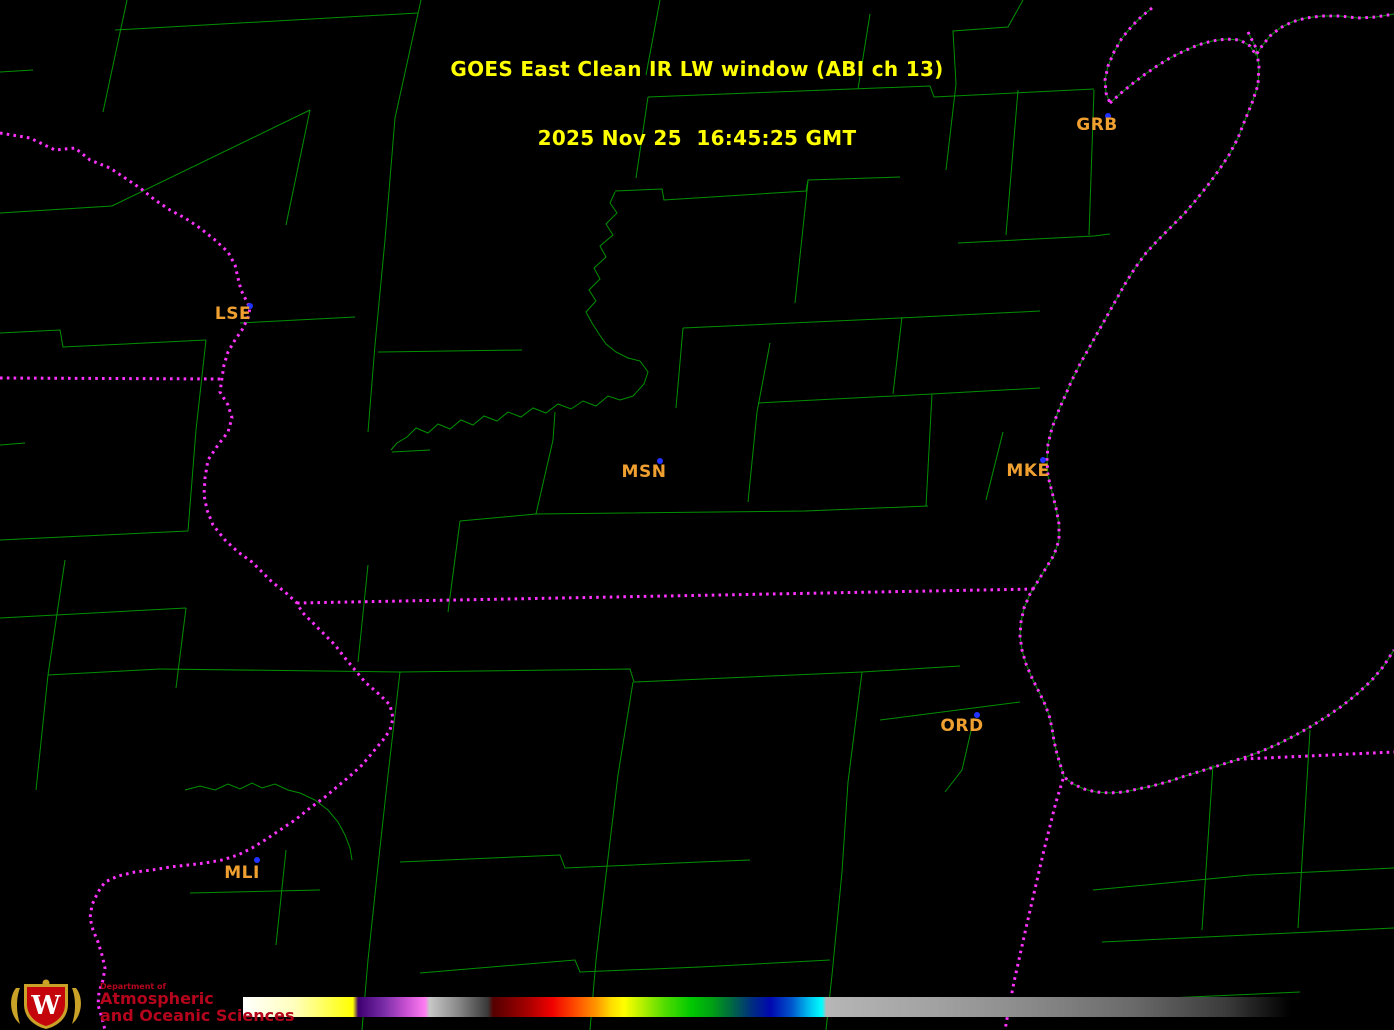 Image resolution: width=1394 pixels, height=1030 pixels. Describe the element at coordinates (1028, 471) in the screenshot. I see `station-label: MKE` at that location.